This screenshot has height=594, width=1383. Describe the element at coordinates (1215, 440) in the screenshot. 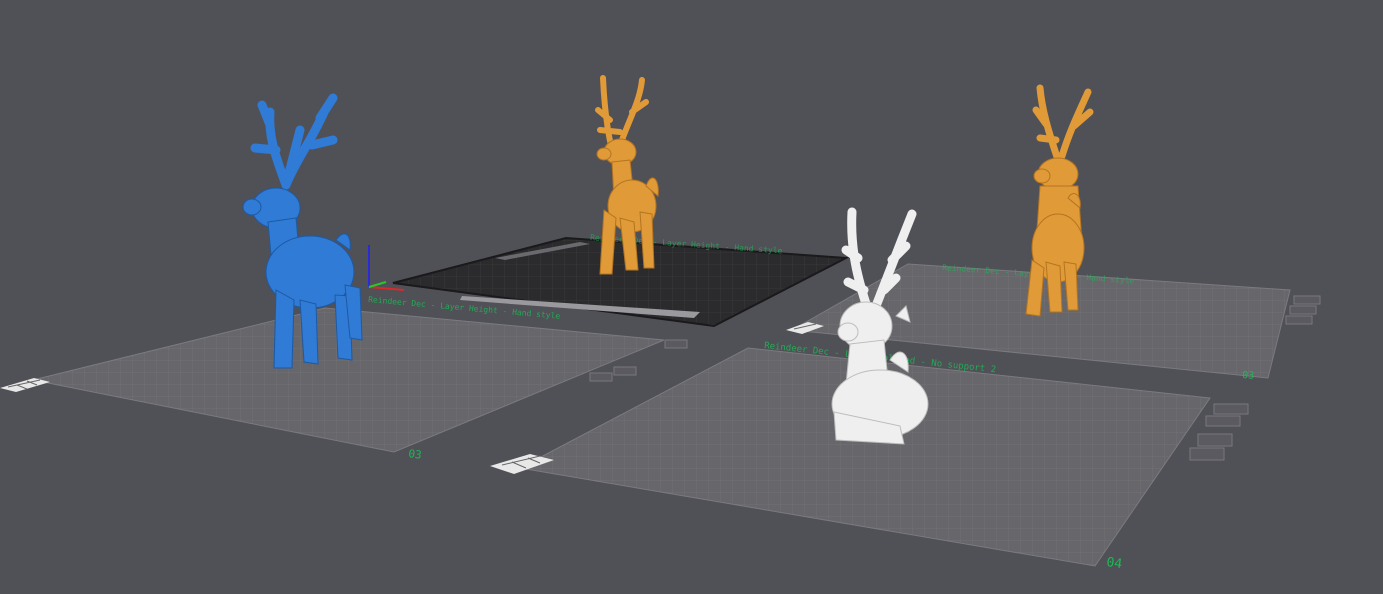

I see `plate-slice-icon` at that location.